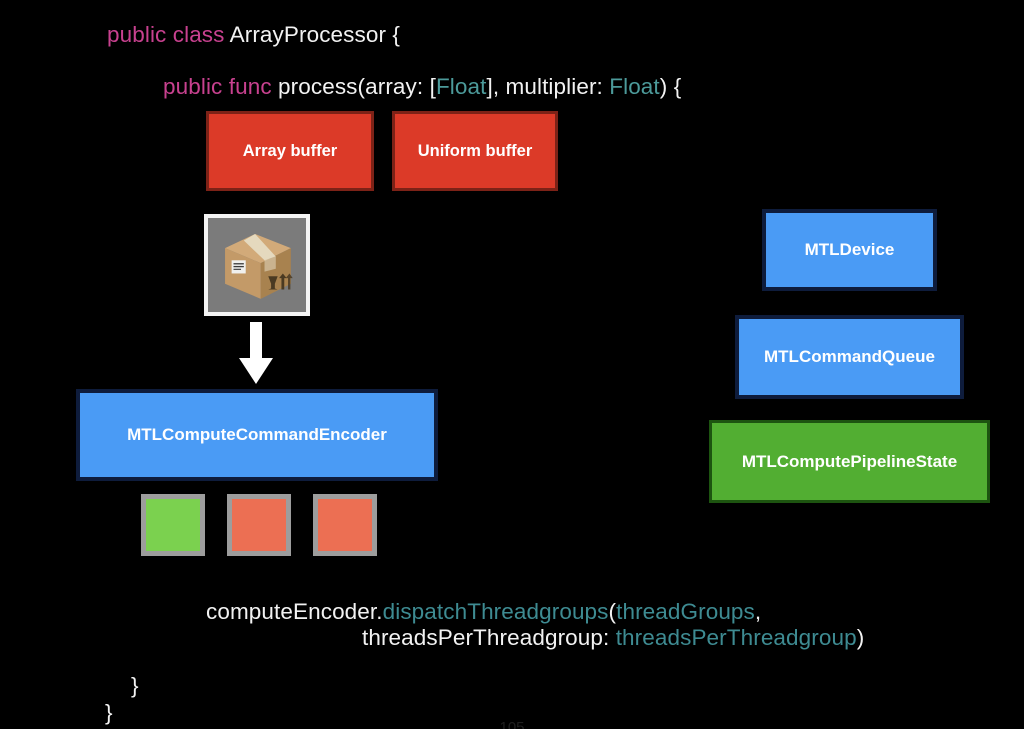  I want to click on code-dispatch-comma: ,, so click(758, 611).